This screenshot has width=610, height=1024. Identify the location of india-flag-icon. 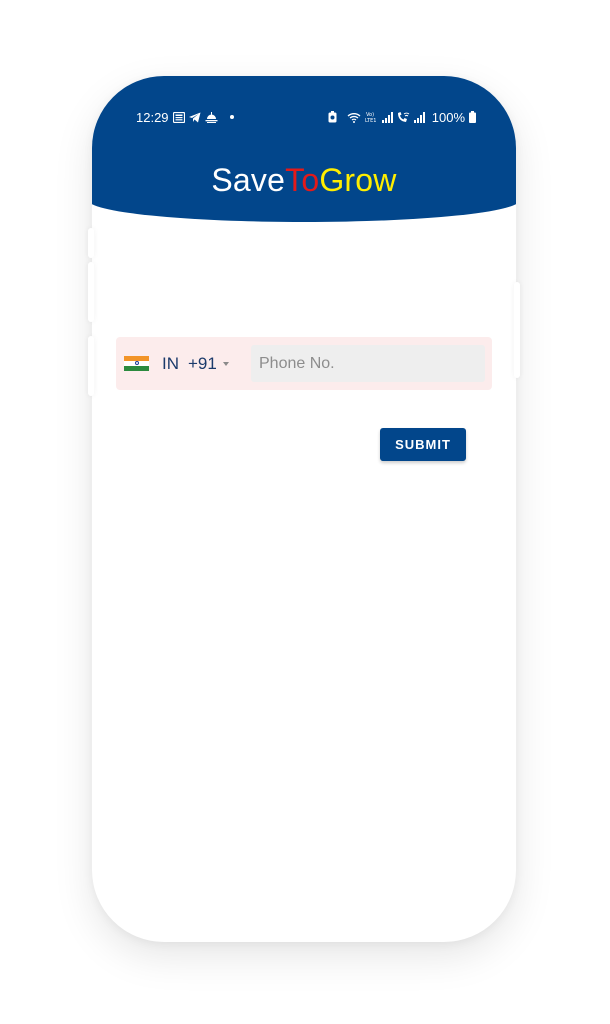
(136, 363).